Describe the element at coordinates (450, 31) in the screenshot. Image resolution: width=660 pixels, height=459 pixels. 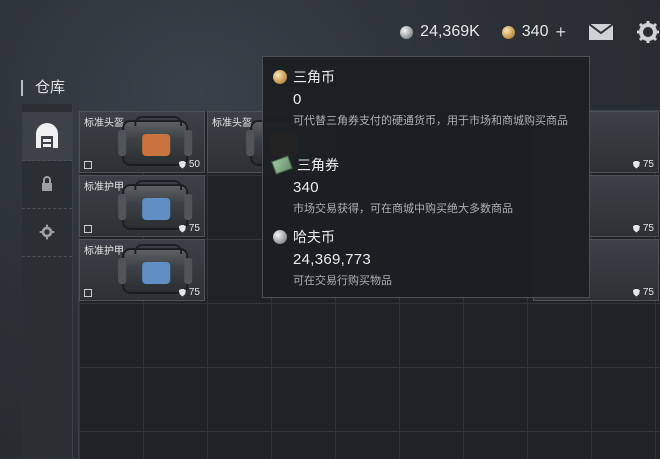
I see `hafu-amount: 24,369K` at that location.